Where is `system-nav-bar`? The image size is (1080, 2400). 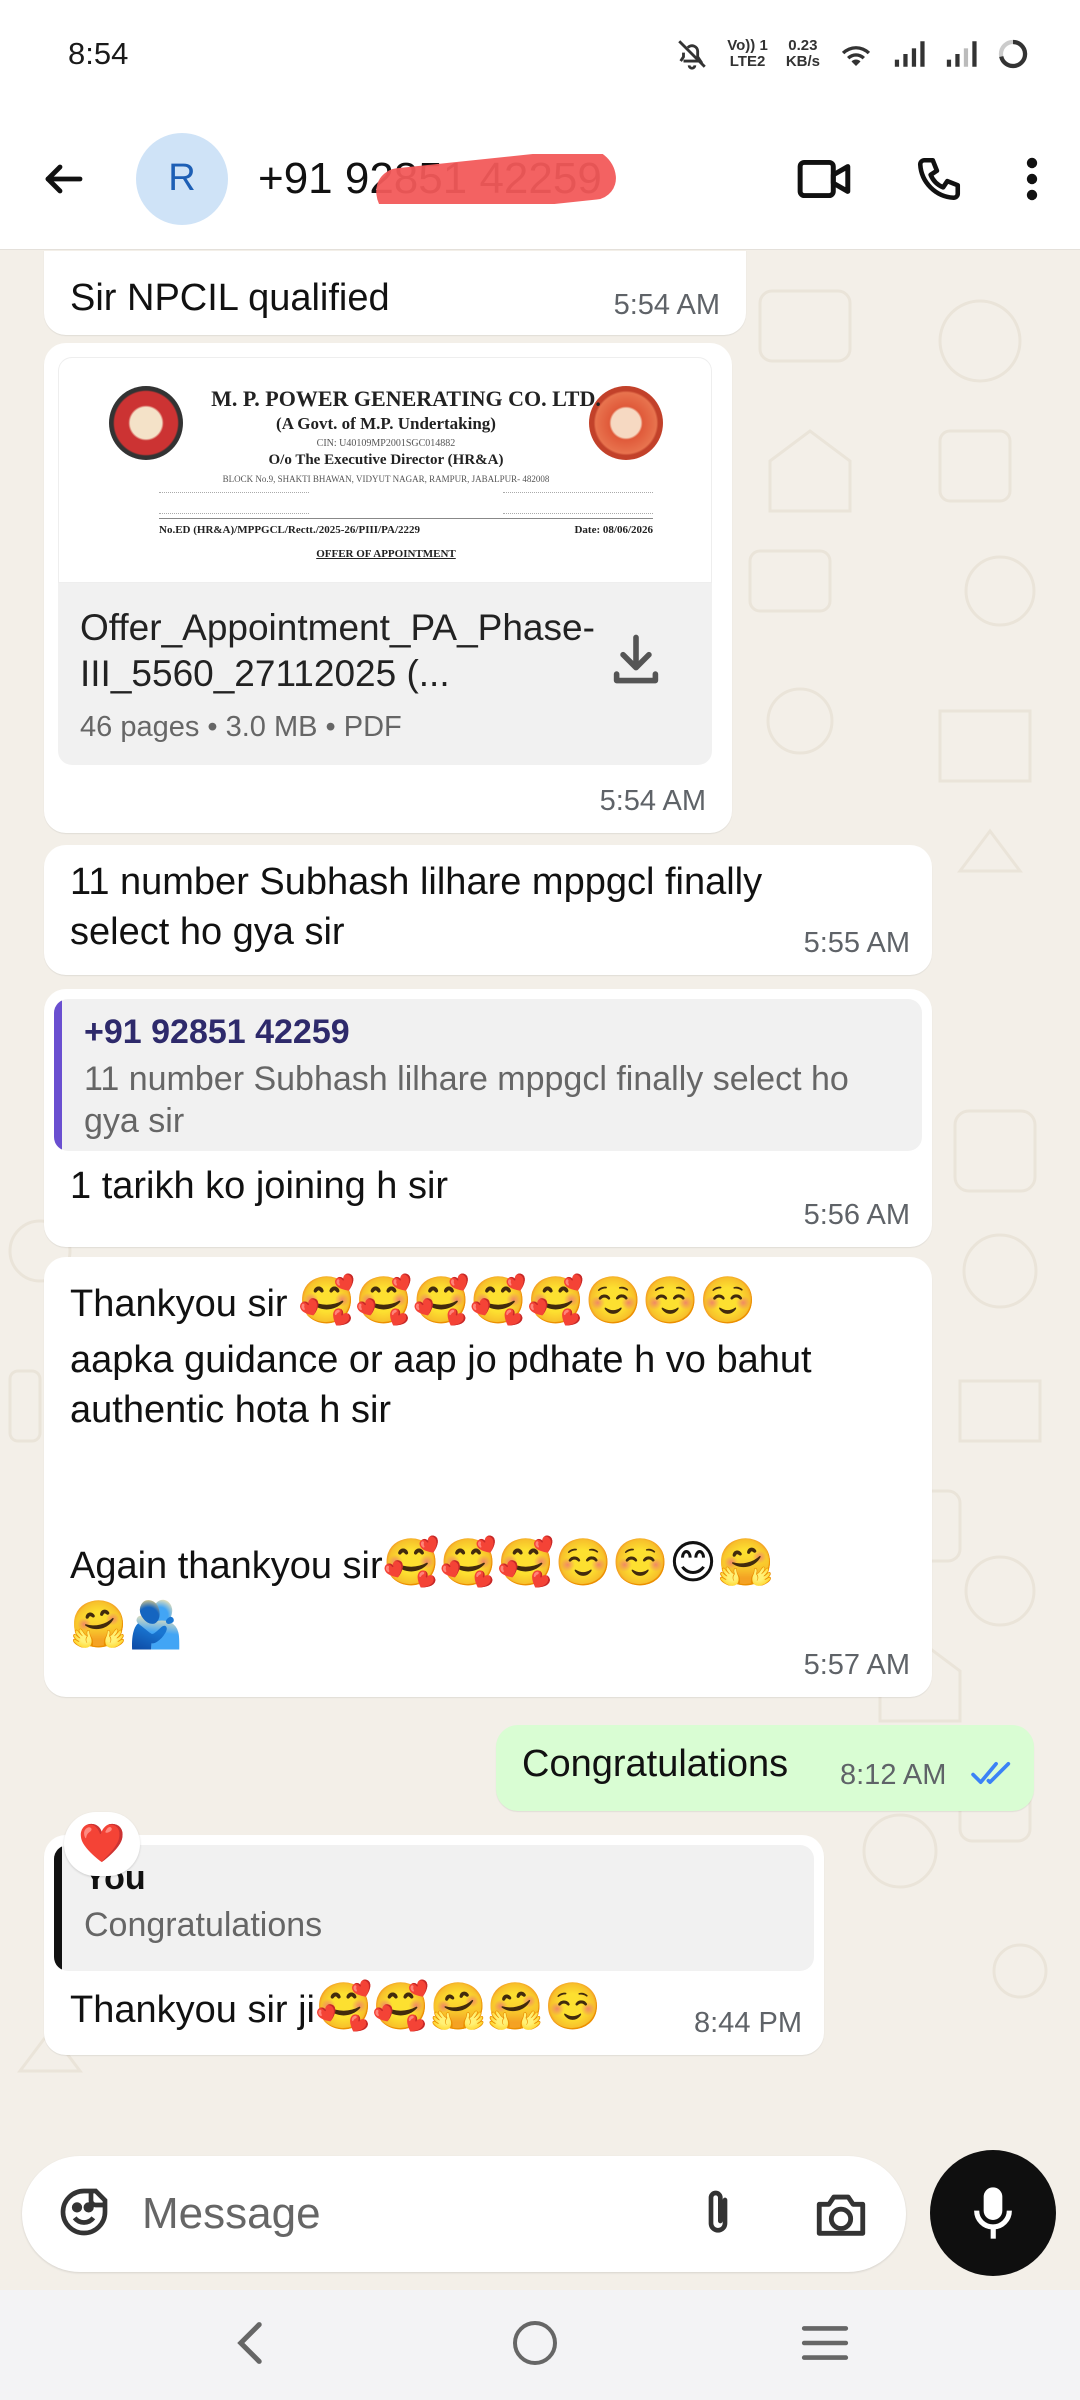 system-nav-bar is located at coordinates (540, 2345).